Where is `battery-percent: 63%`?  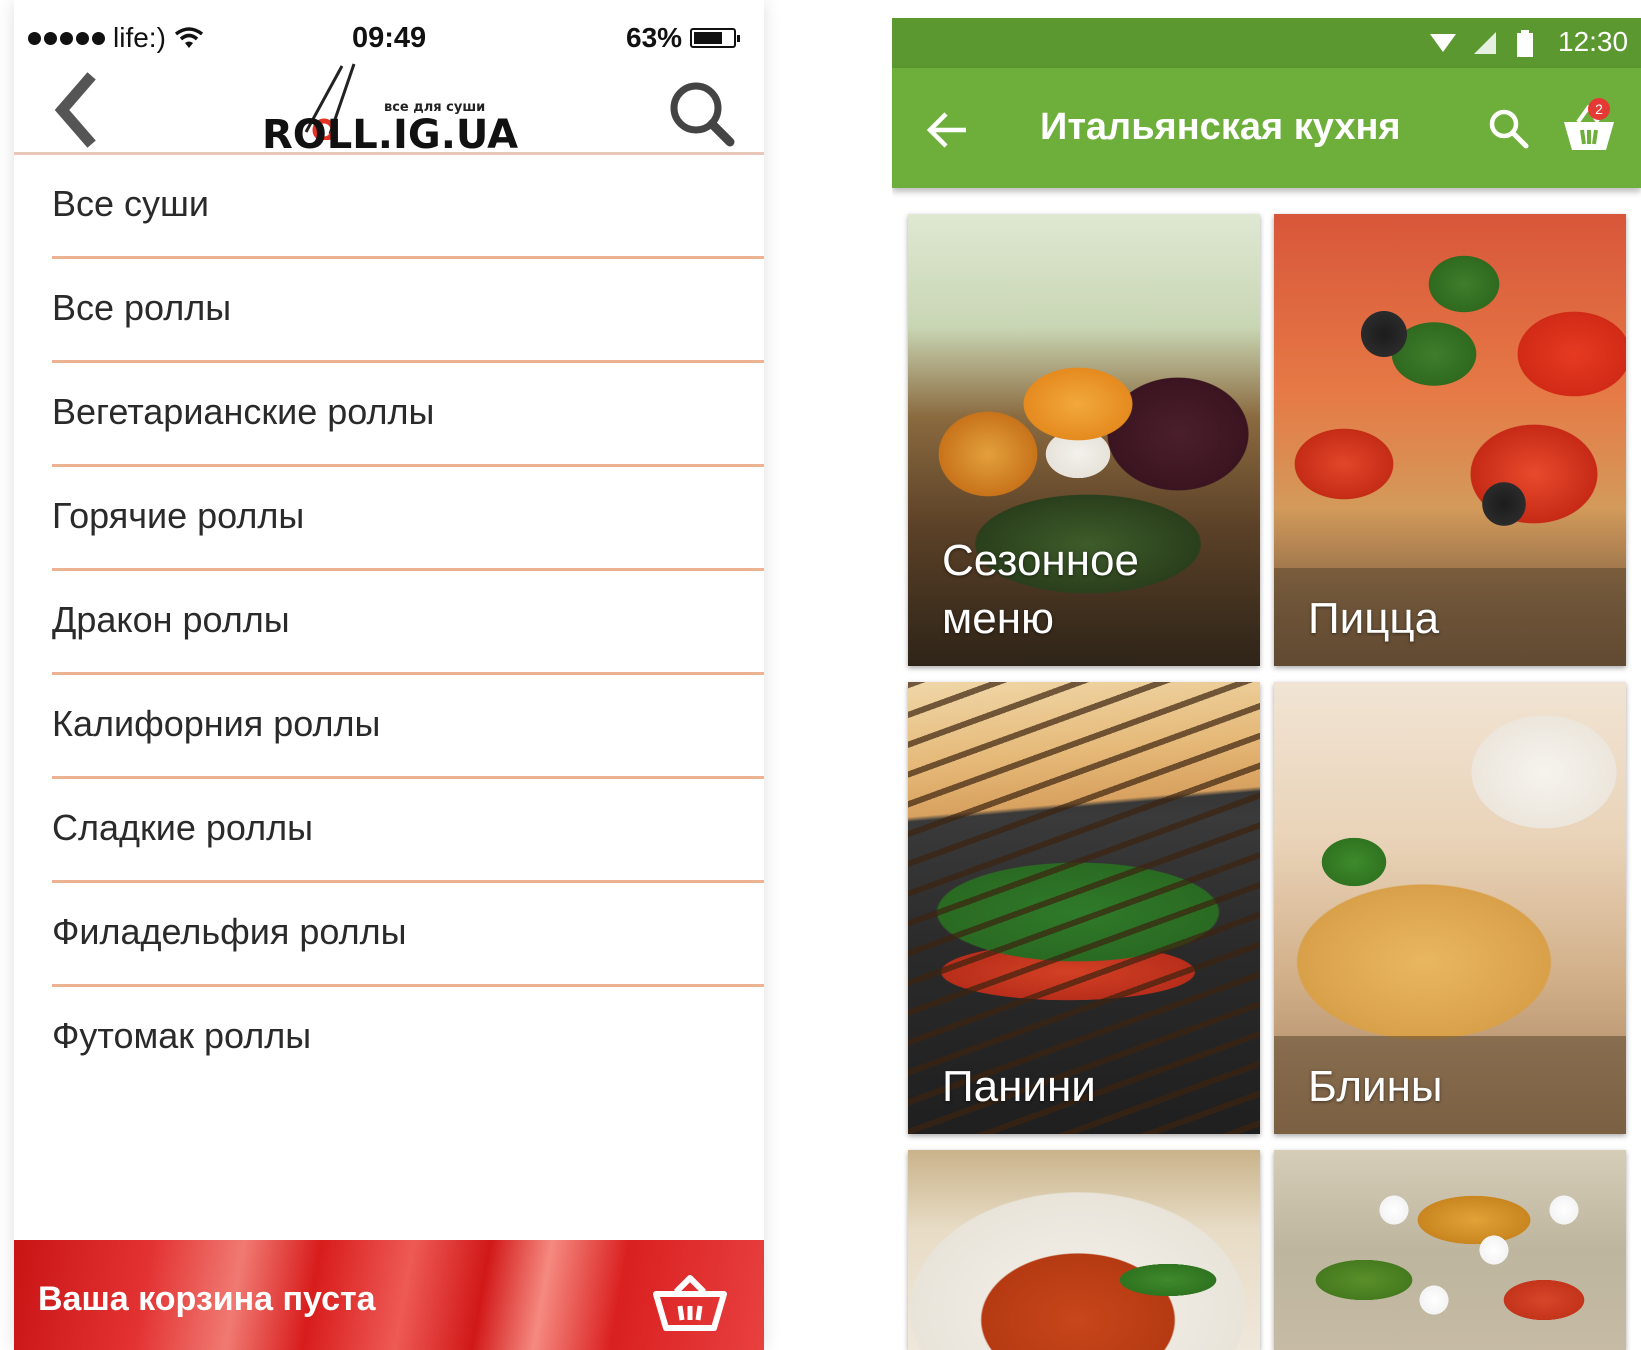
battery-percent: 63% is located at coordinates (654, 37).